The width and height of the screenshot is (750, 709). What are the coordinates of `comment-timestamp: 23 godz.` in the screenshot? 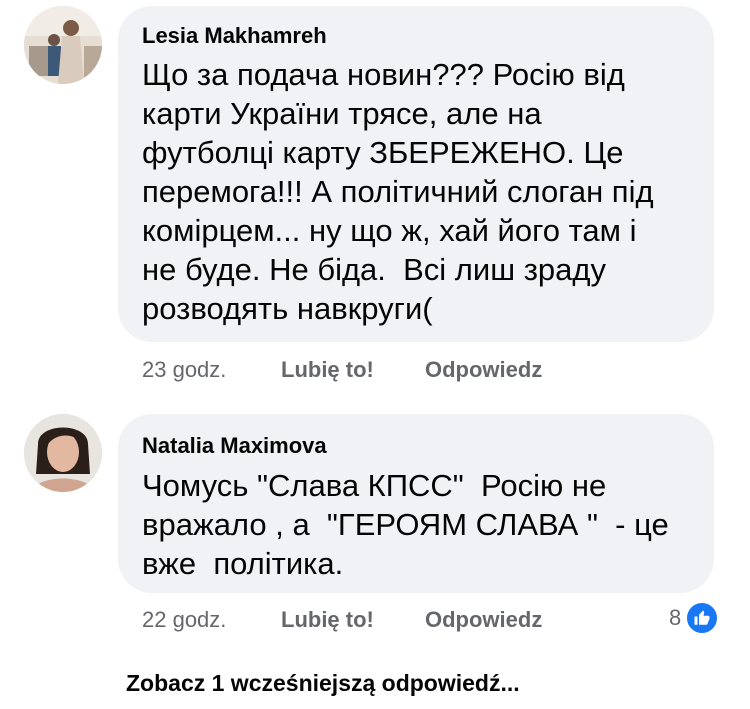 It's located at (184, 369).